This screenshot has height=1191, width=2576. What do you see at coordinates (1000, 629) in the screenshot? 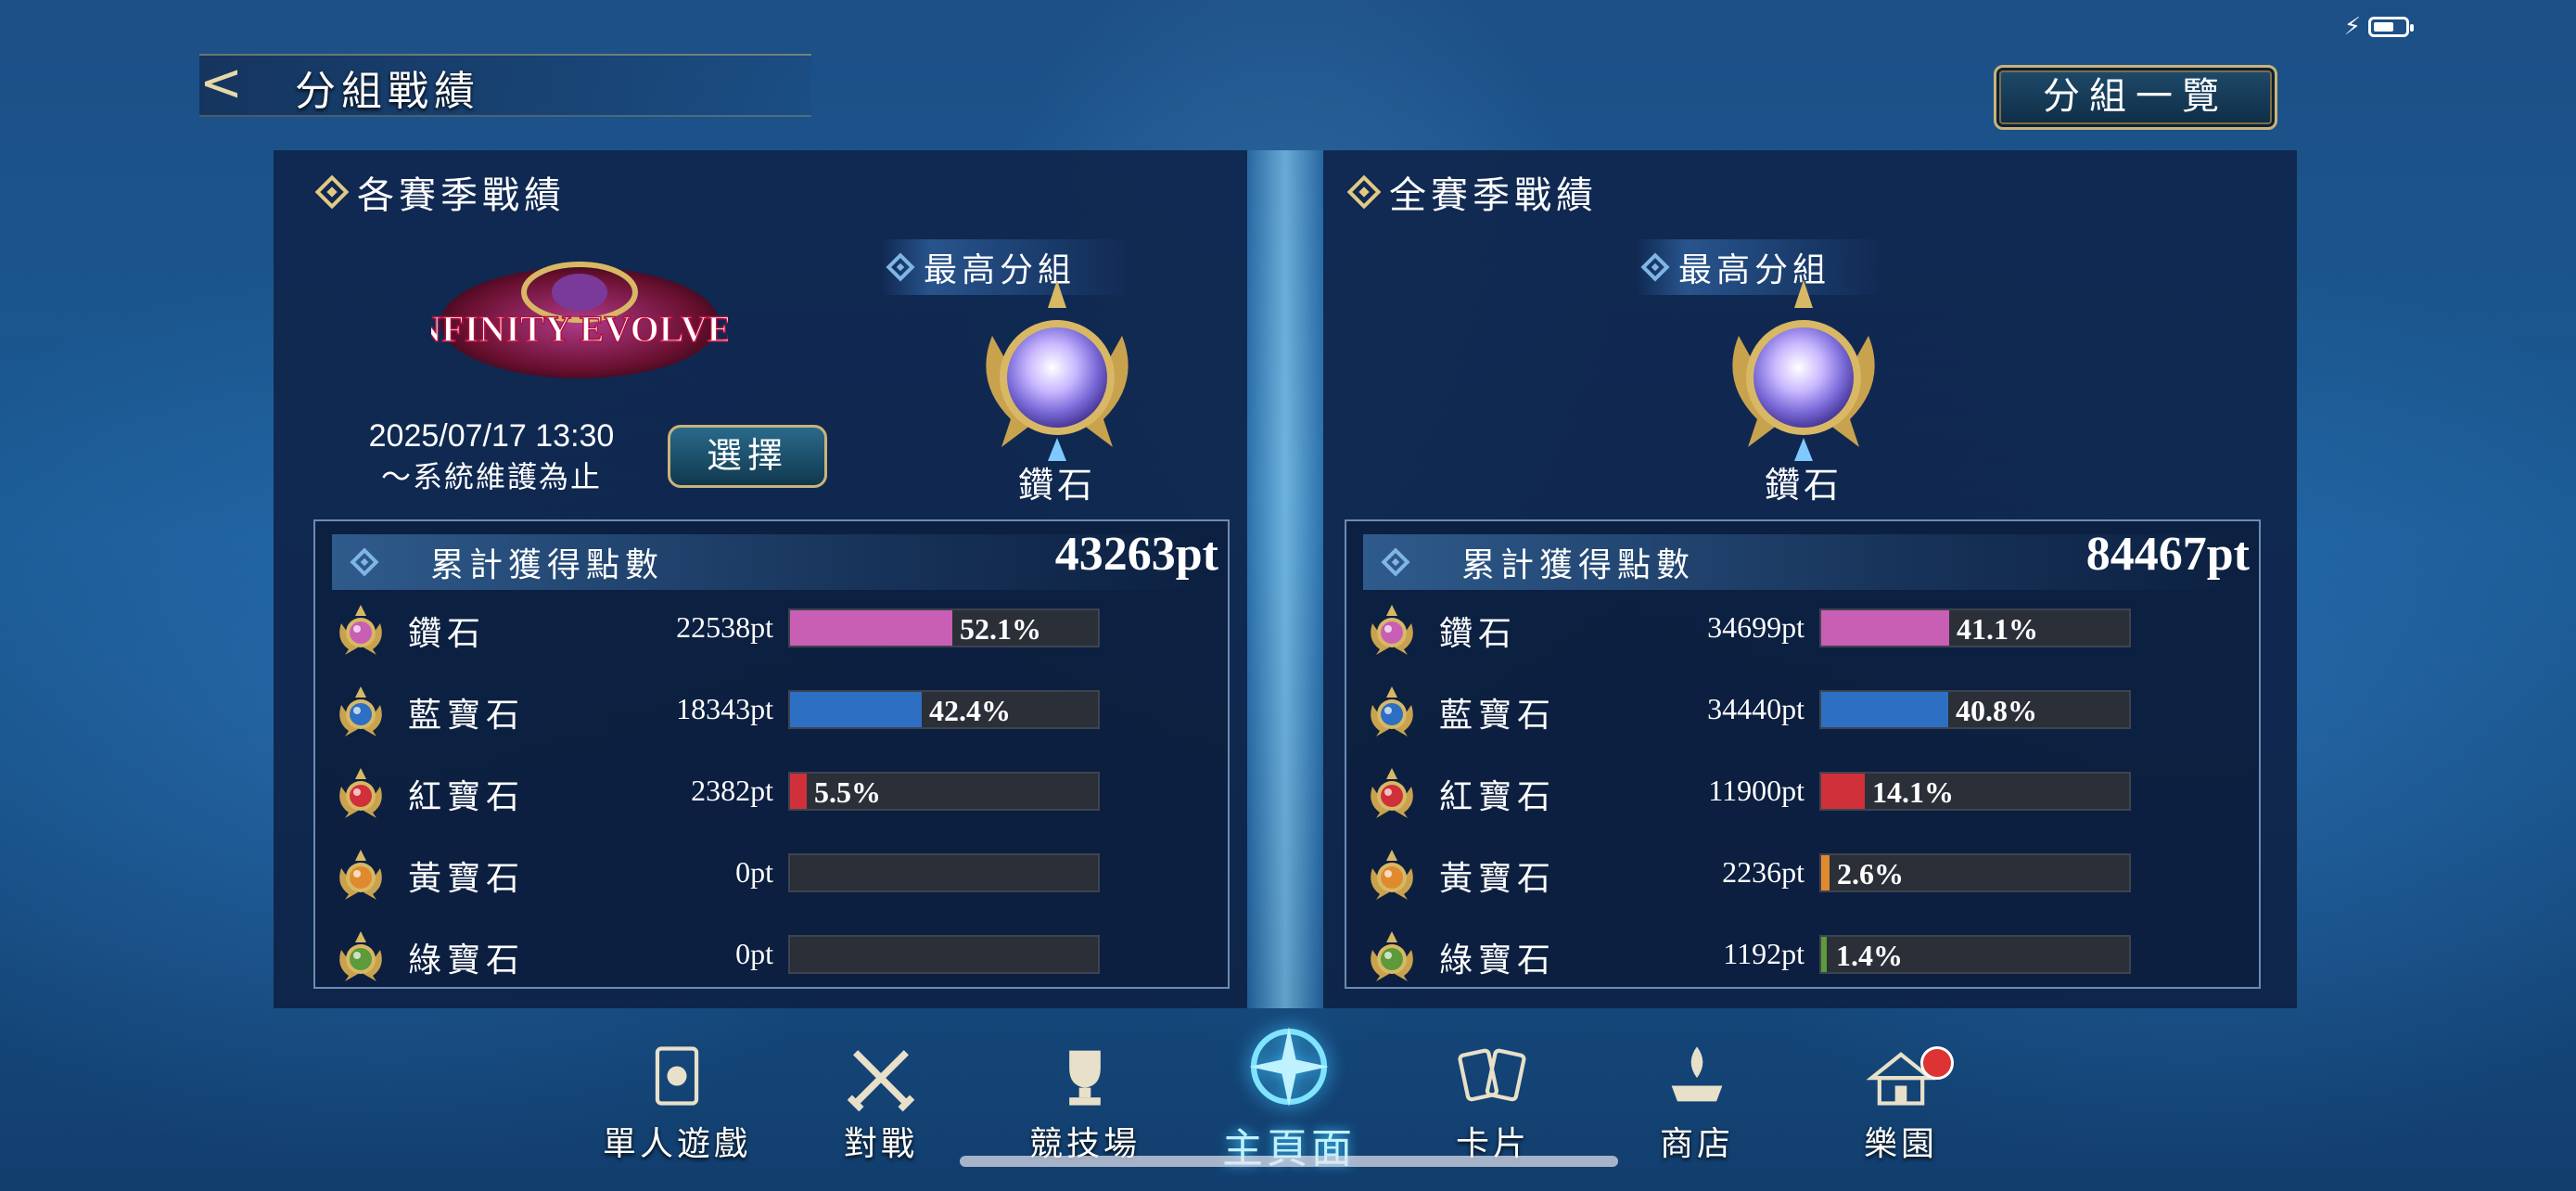
I see `percentage-text: 52.1%` at bounding box center [1000, 629].